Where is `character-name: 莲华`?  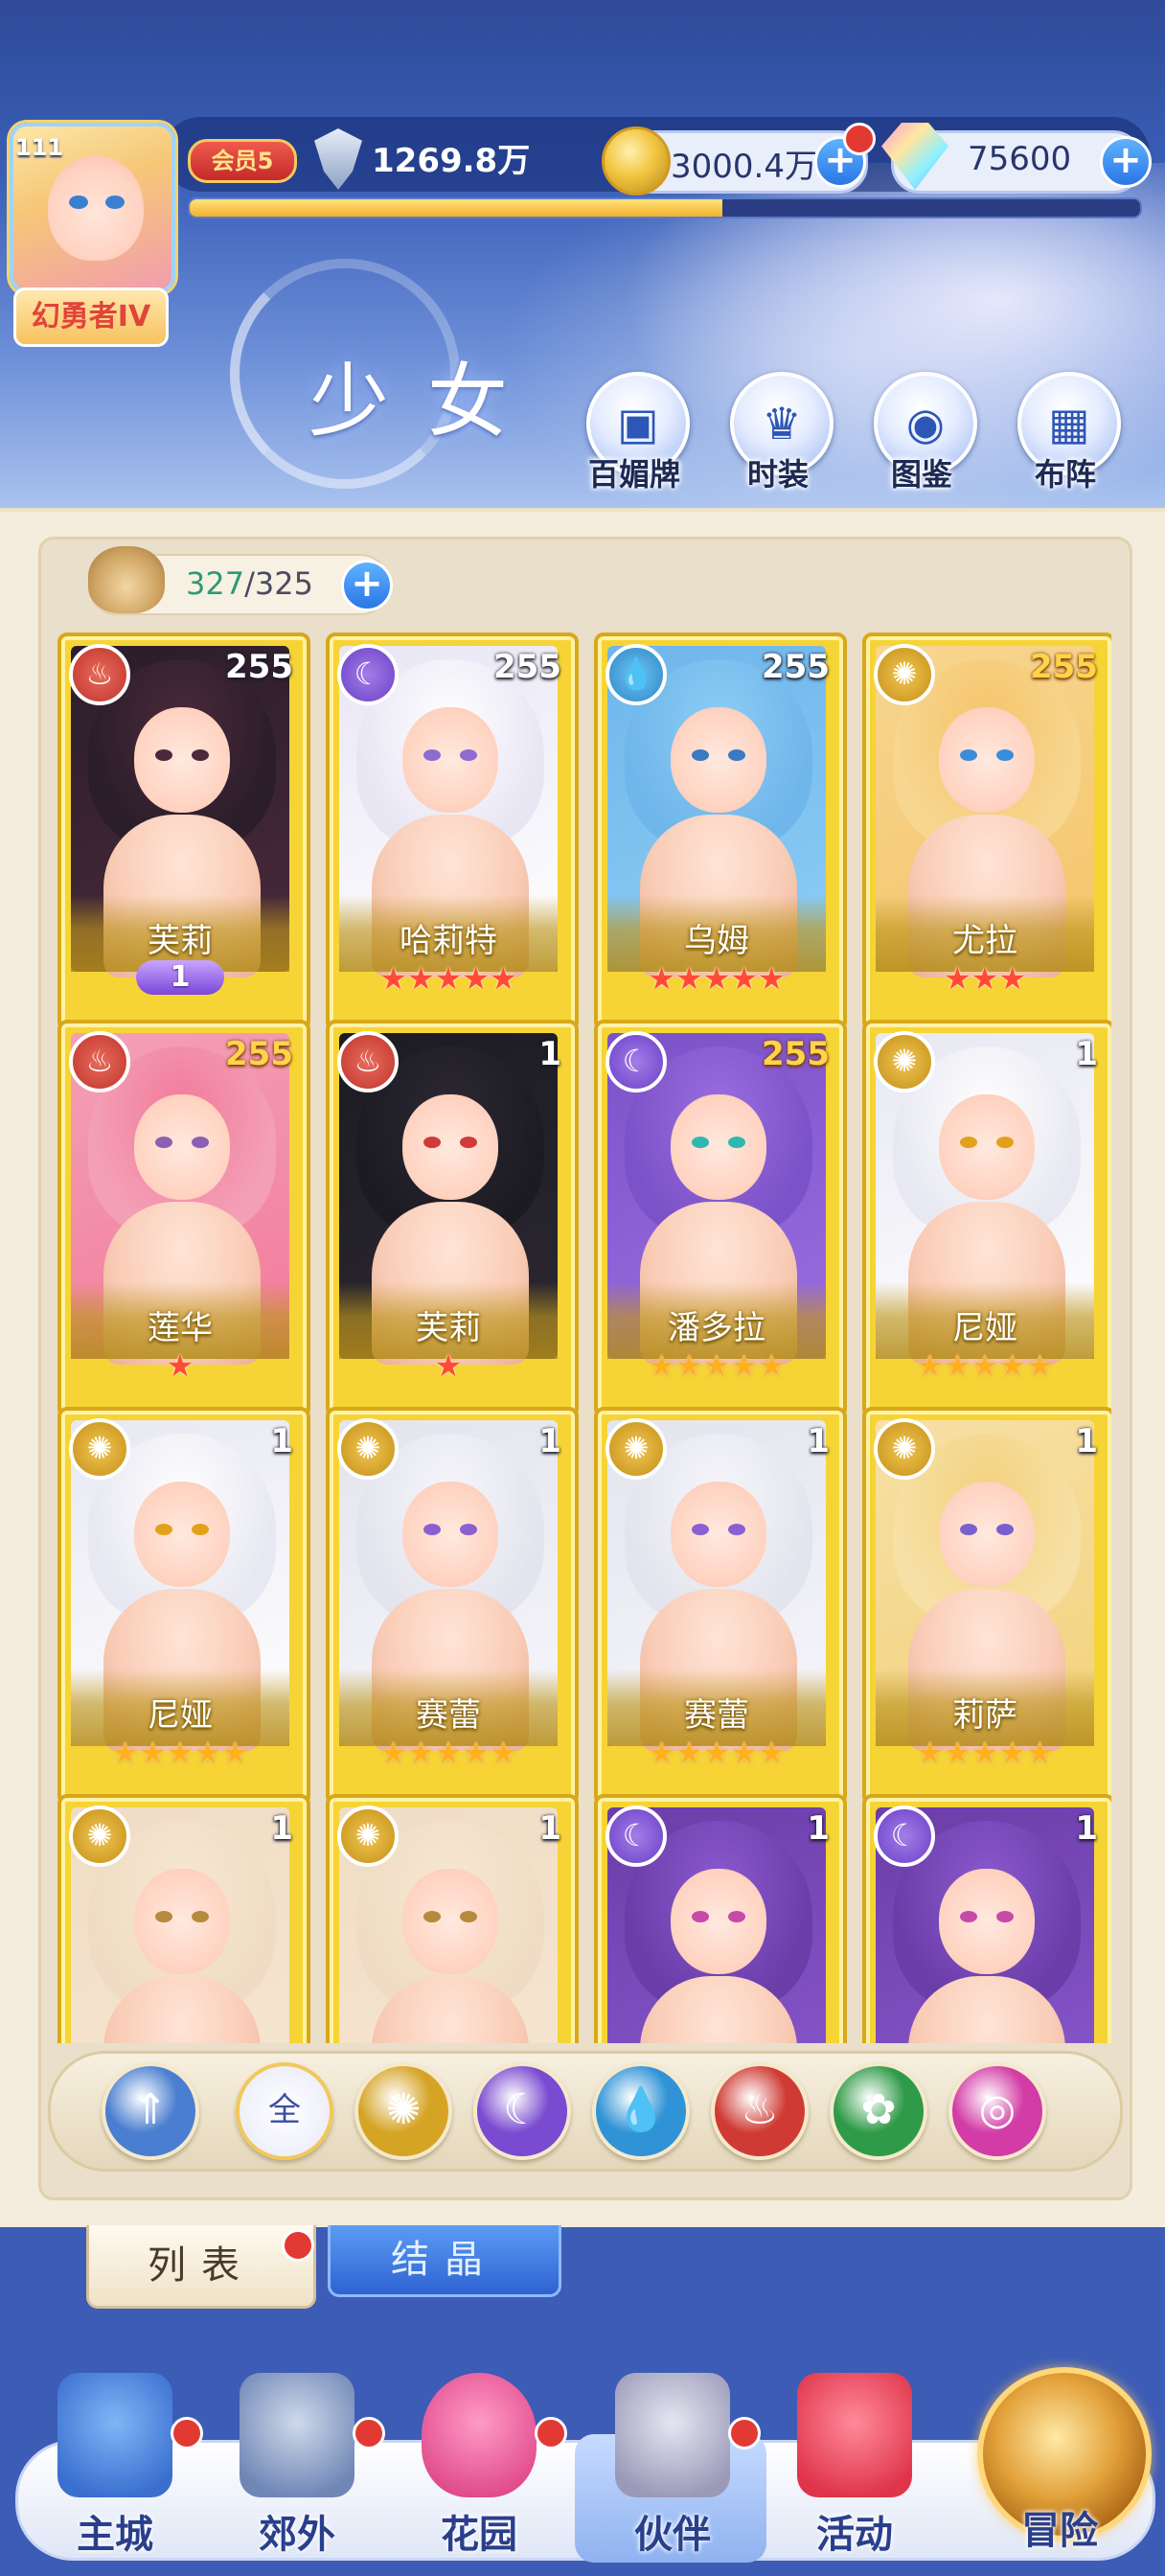 character-name: 莲华 is located at coordinates (180, 1328).